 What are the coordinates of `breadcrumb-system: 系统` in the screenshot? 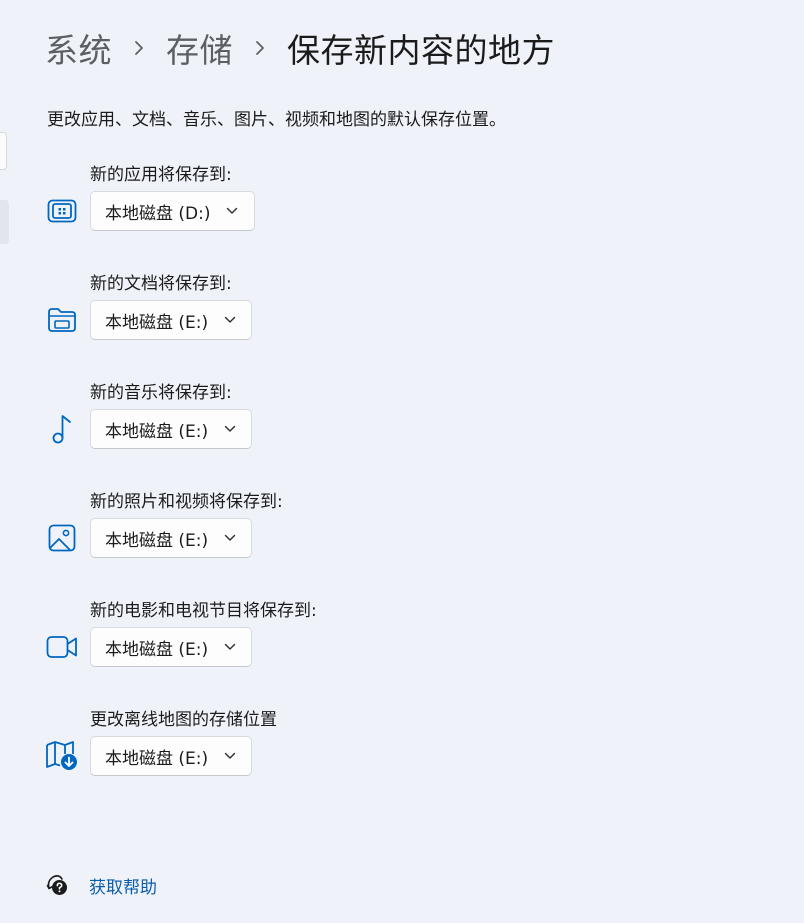 It's located at (78, 48).